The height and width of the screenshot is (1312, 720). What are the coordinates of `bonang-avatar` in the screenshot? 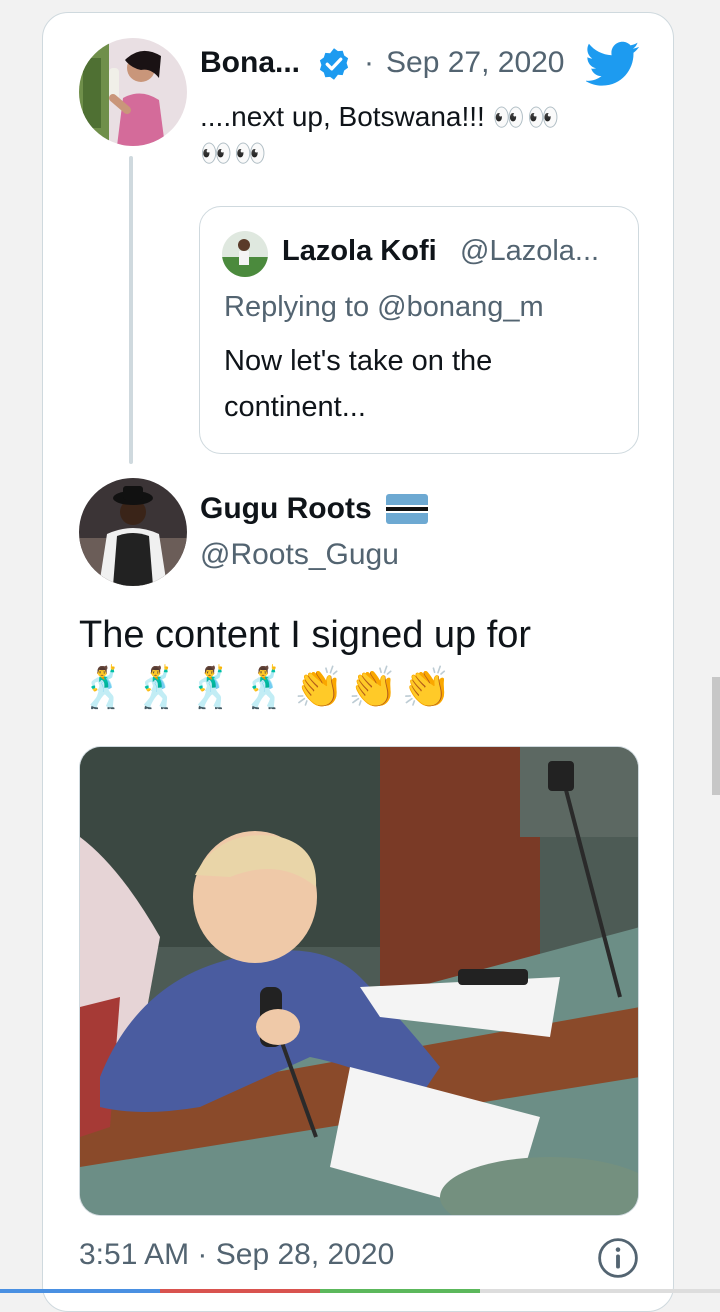 It's located at (133, 92).